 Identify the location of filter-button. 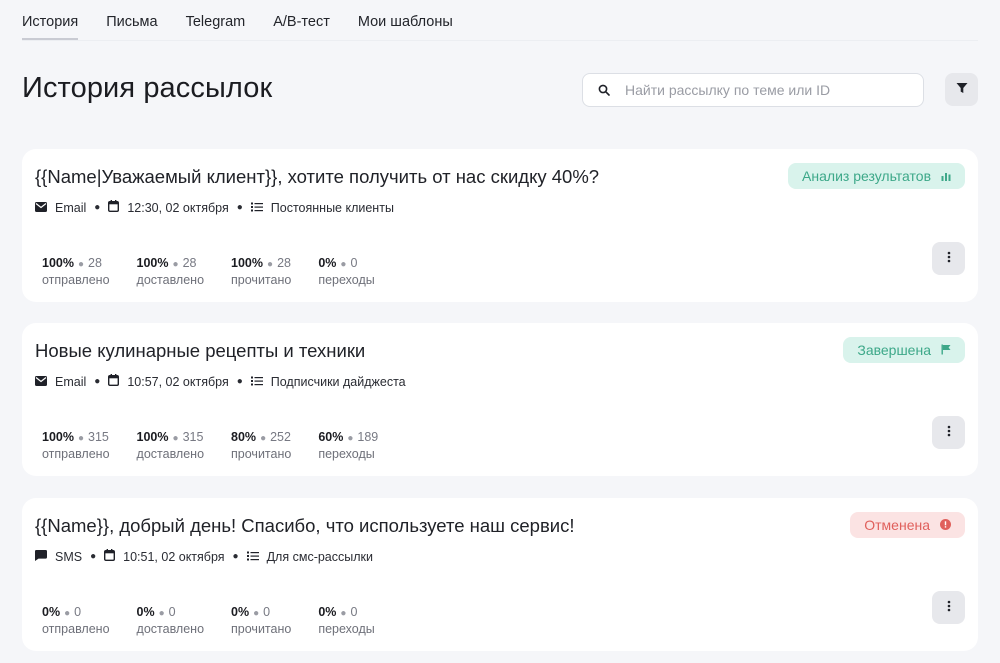
(961, 89).